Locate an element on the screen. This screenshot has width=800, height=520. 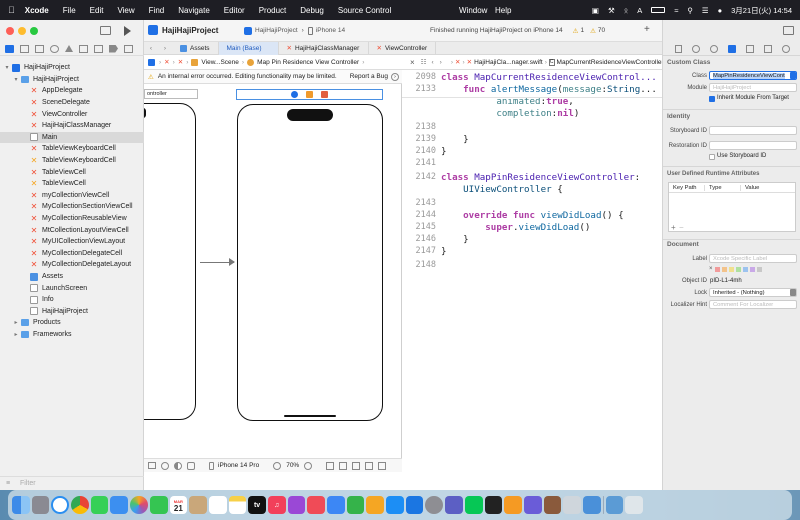
filter-input: Filter is located at coordinates (28, 483).